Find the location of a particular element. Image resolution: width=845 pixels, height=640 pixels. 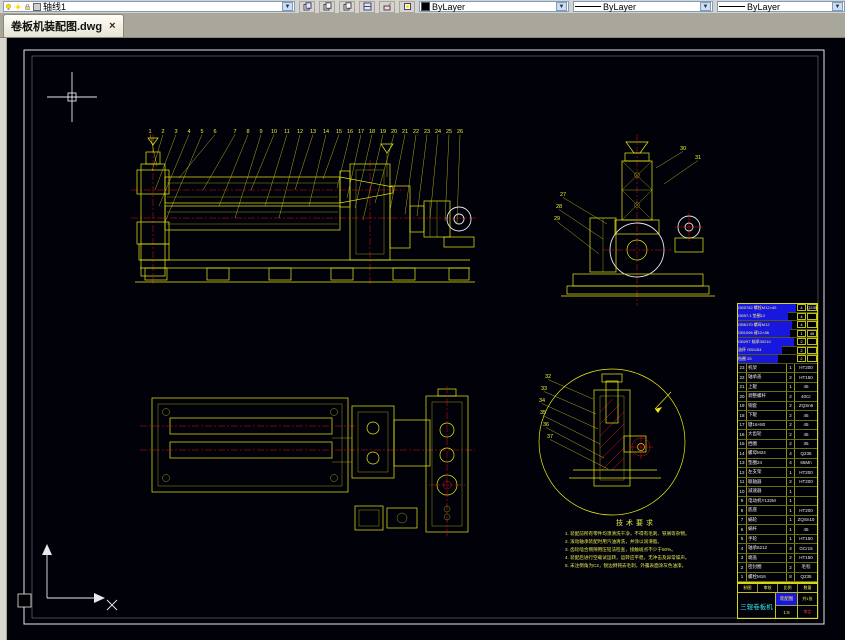

close-icon: × is located at coordinates (112, 26).